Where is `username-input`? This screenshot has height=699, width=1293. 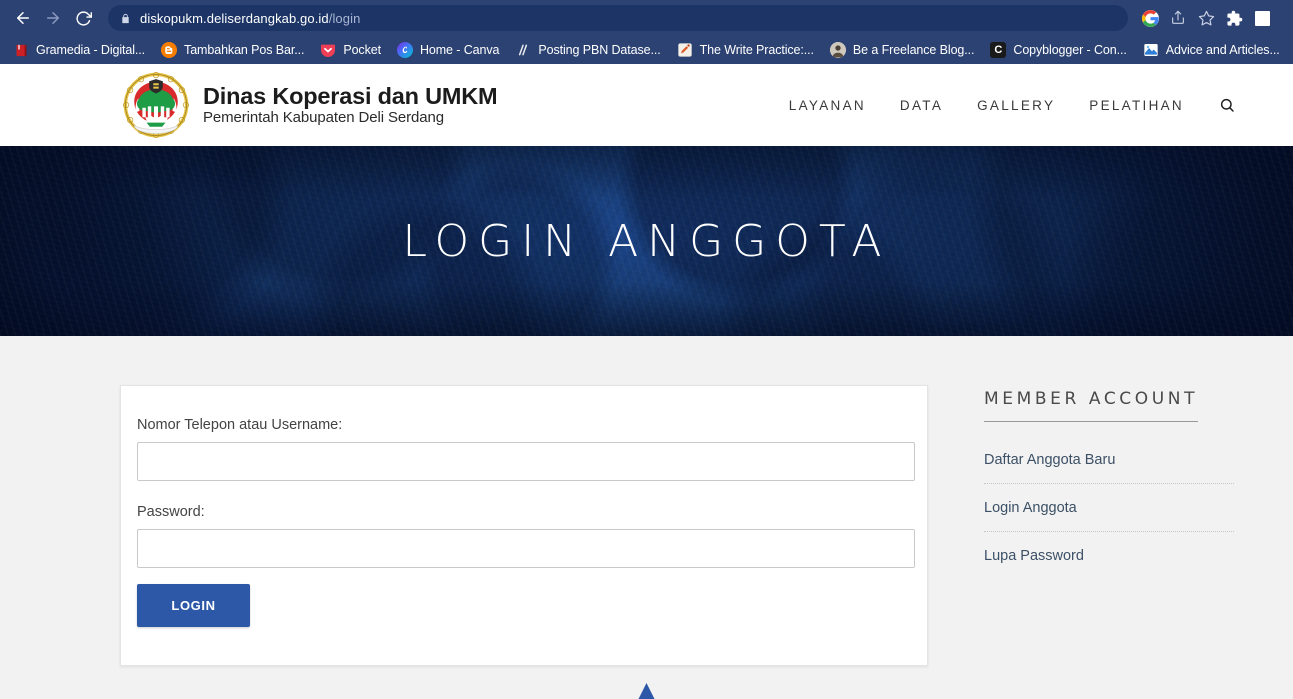
username-input is located at coordinates (526, 461).